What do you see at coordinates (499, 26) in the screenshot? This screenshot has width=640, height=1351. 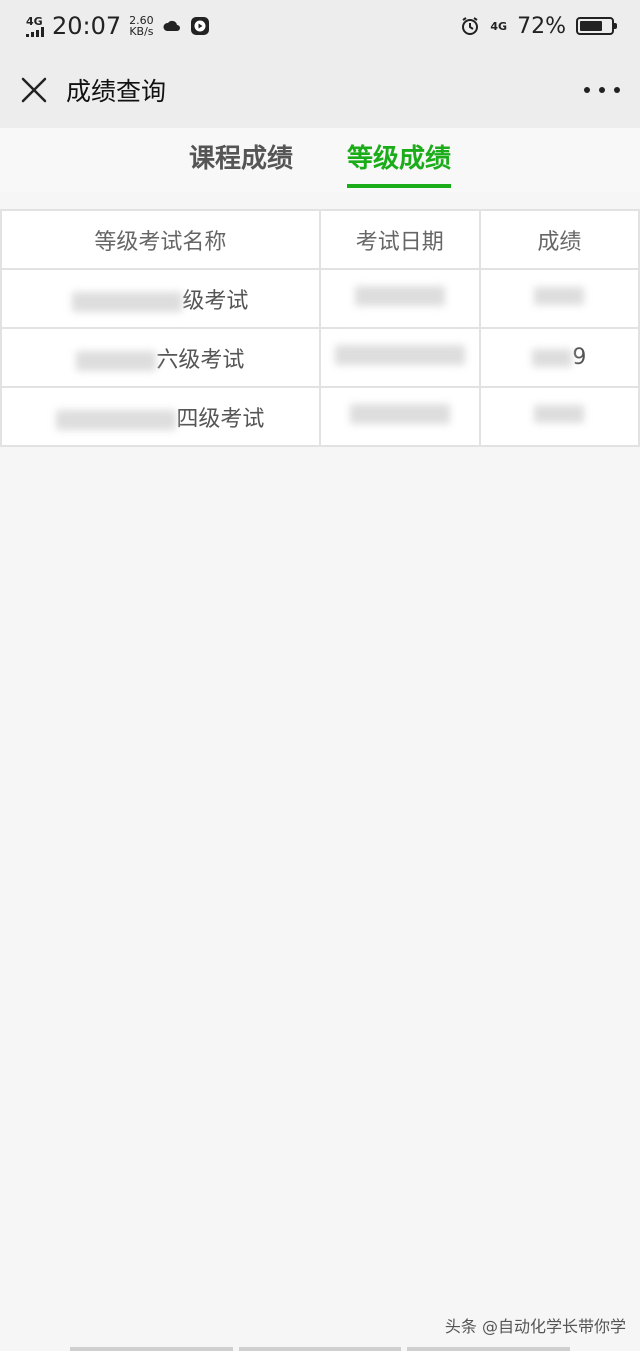 I see `network-type-right: 4G` at bounding box center [499, 26].